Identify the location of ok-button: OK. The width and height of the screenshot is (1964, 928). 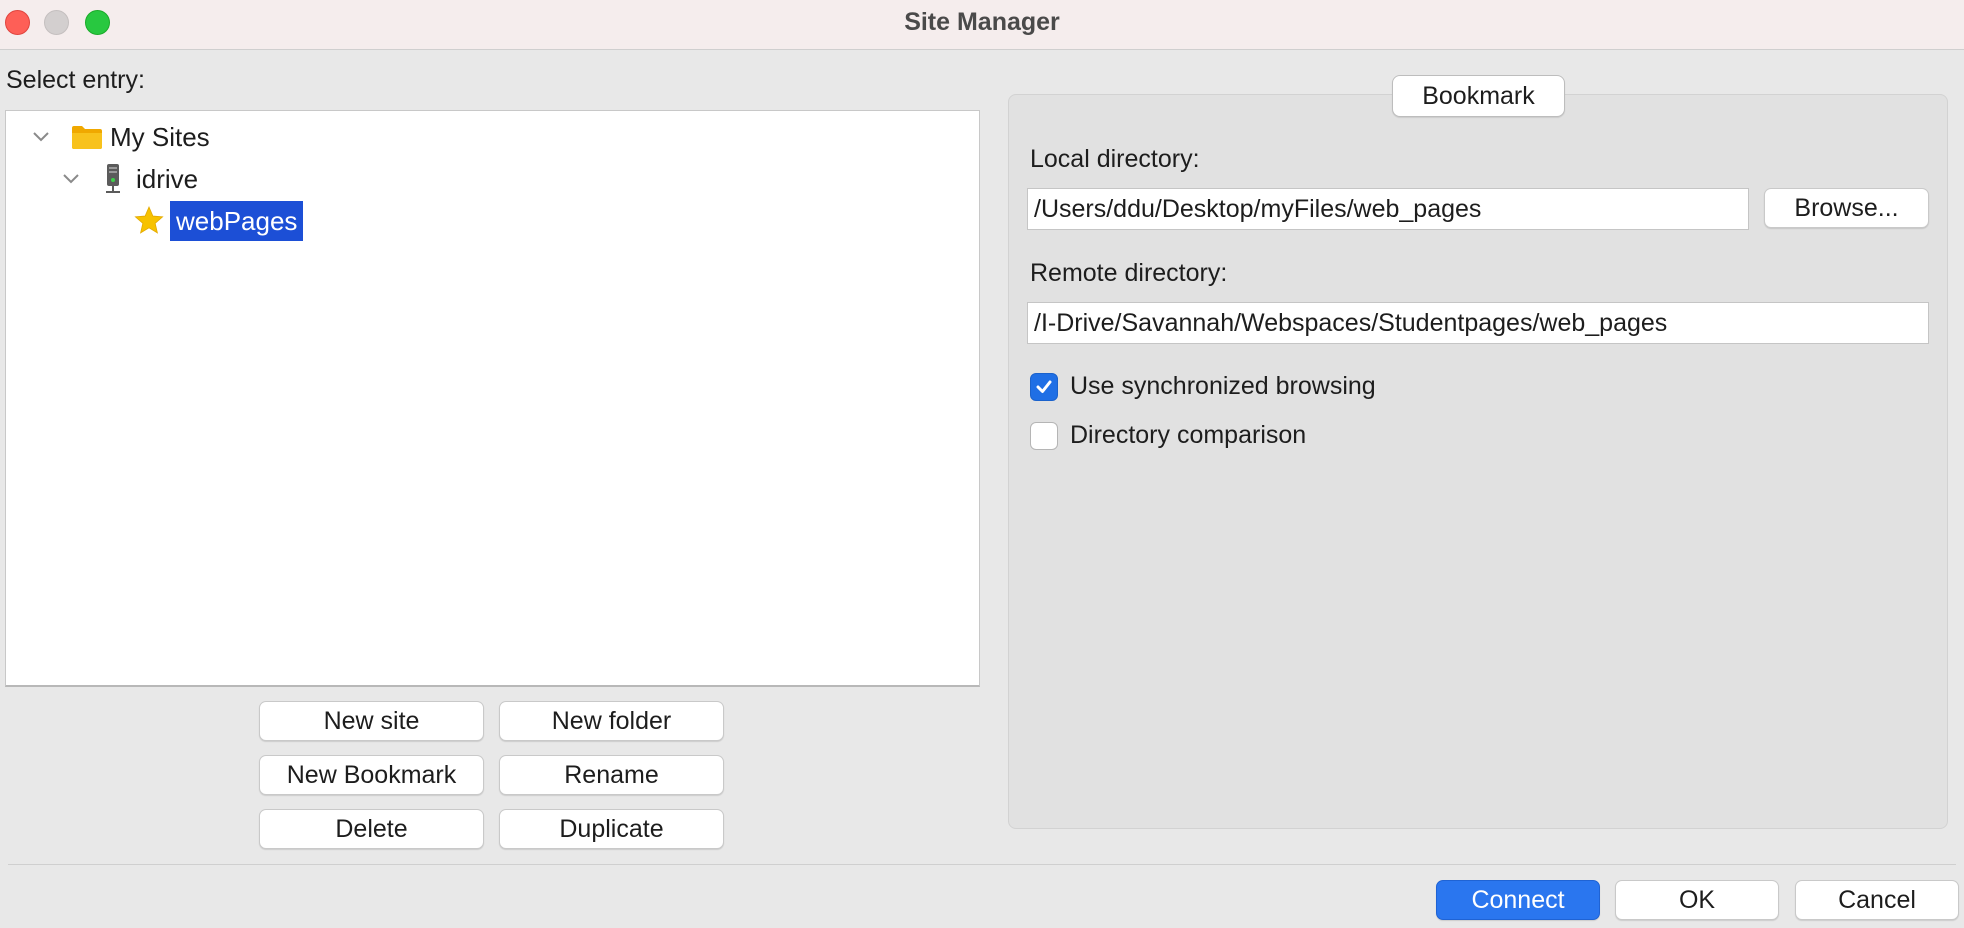
(1697, 900).